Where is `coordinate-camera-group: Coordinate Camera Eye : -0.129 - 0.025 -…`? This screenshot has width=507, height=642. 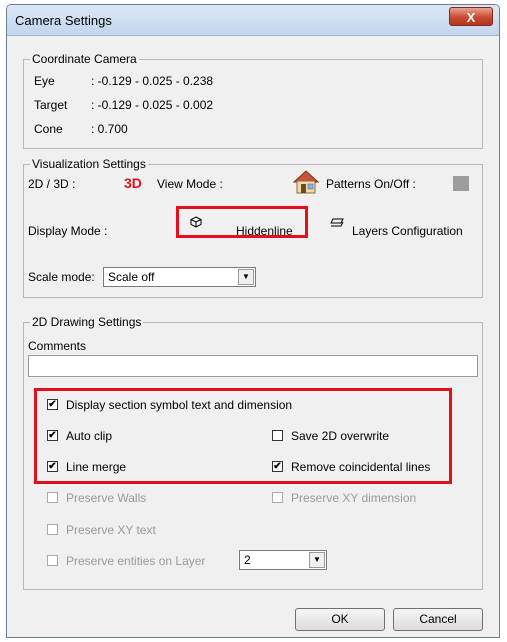 coordinate-camera-group: Coordinate Camera Eye : -0.129 - 0.025 -… is located at coordinates (253, 100).